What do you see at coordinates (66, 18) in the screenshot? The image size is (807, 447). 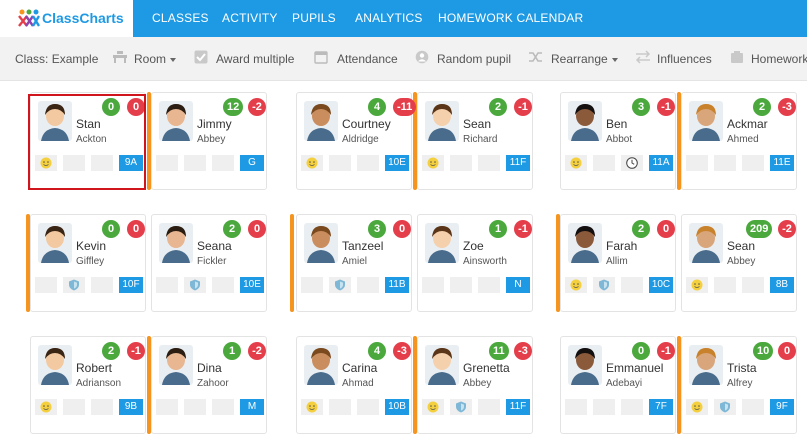 I see `brand-logo: ClassCharts` at bounding box center [66, 18].